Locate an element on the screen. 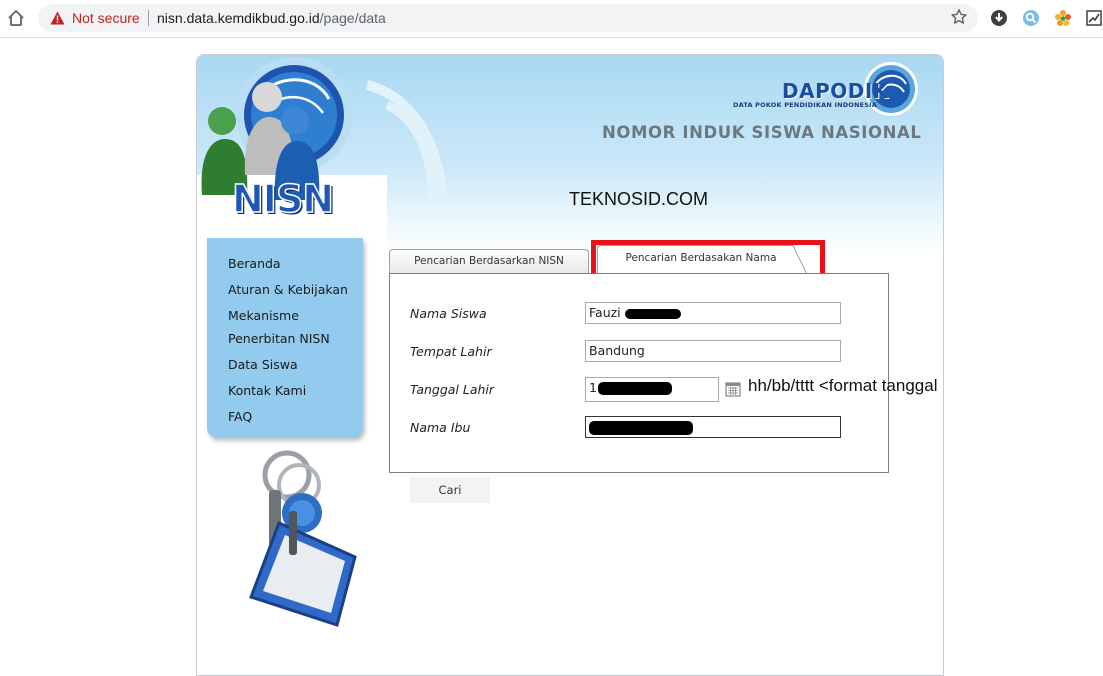 The image size is (1103, 676). address-separator is located at coordinates (148, 18).